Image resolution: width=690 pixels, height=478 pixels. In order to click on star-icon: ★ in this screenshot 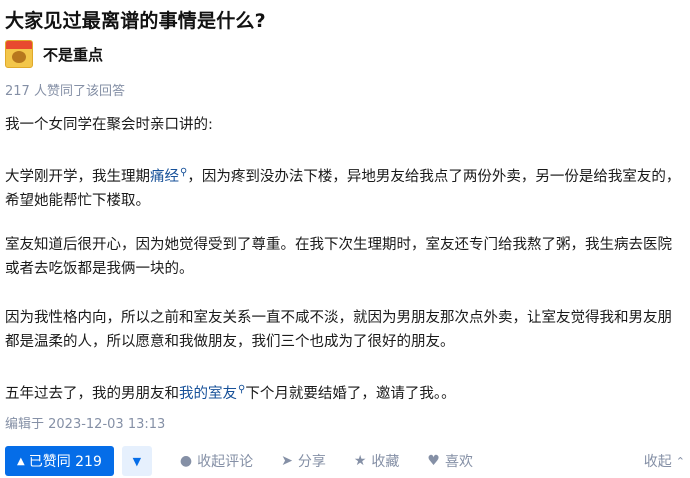, I will do `click(360, 461)`.